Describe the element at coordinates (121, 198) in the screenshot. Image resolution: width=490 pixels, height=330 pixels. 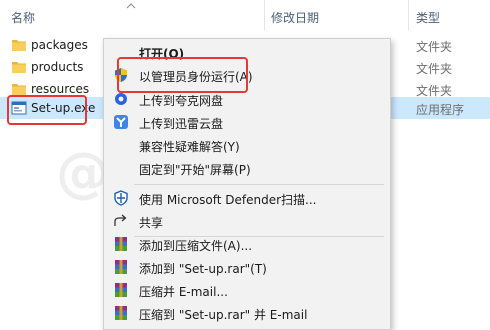
I see `defender-shield-icon` at that location.